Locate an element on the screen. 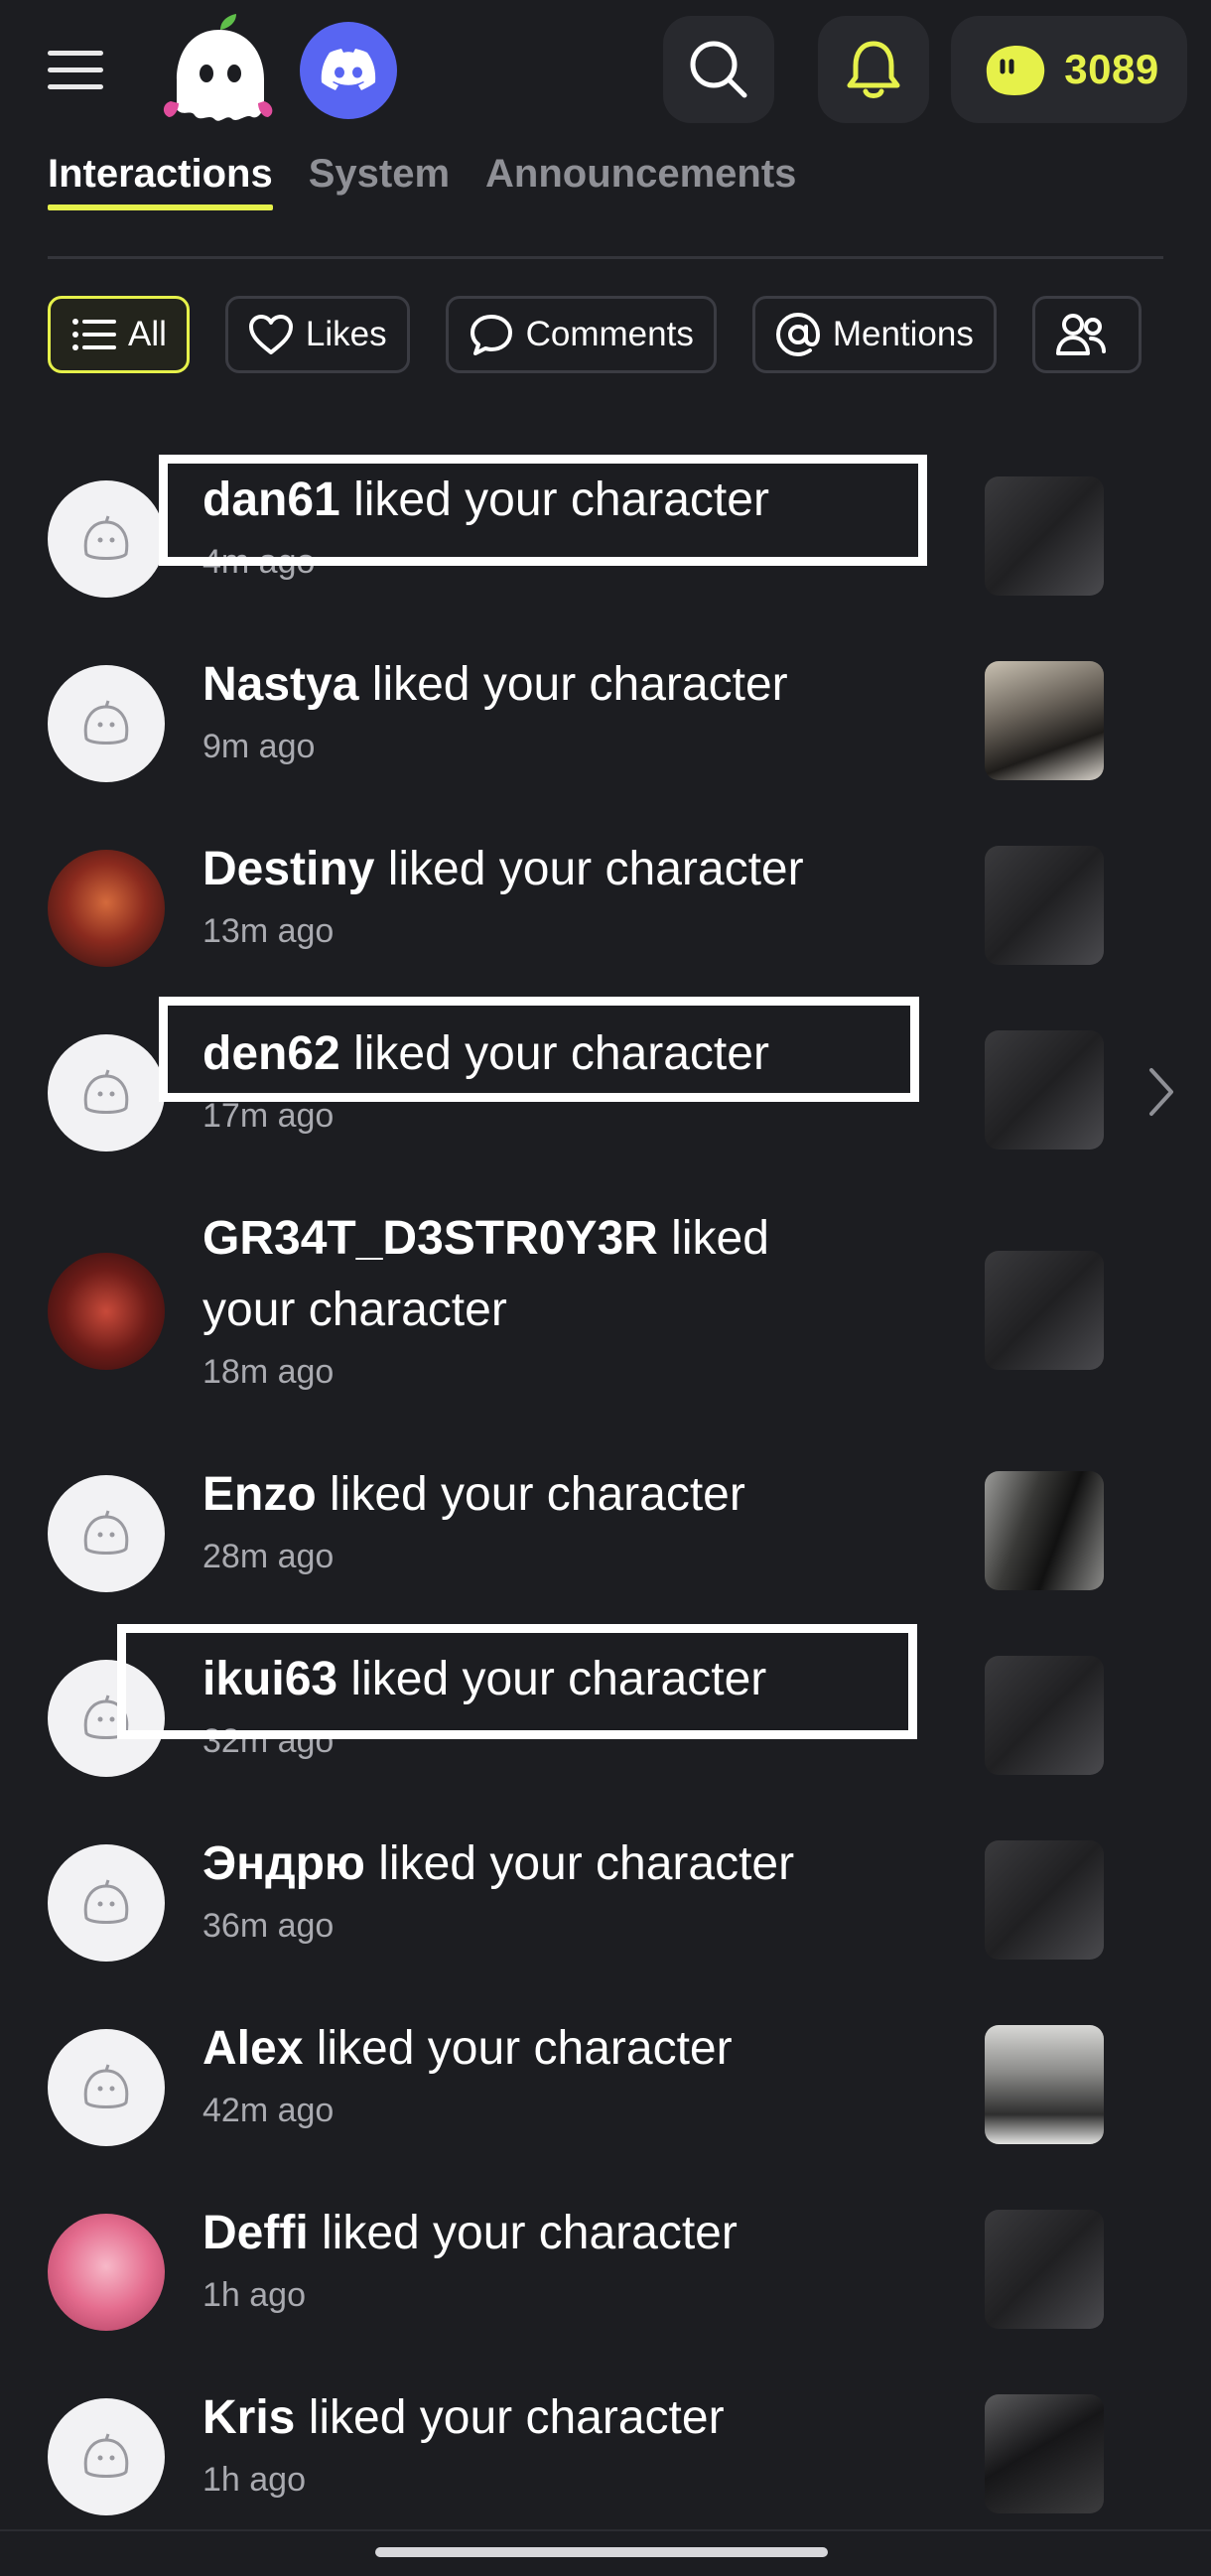  notification-message: Kris liked your character is located at coordinates (520, 2418).